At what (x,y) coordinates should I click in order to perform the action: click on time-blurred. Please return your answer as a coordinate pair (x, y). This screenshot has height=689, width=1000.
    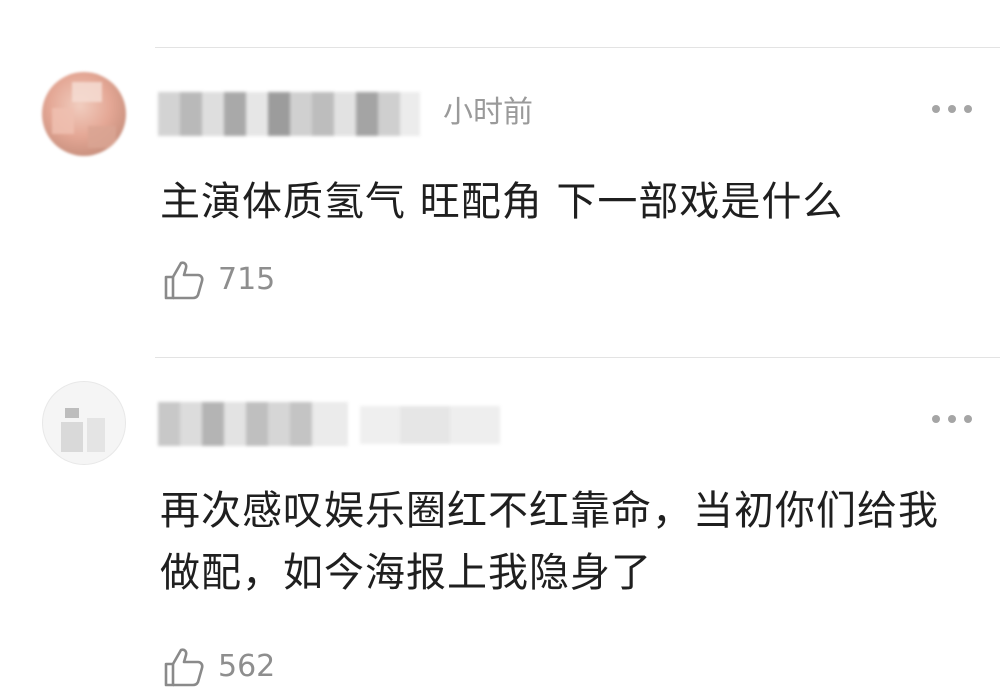
    Looking at the image, I should click on (430, 425).